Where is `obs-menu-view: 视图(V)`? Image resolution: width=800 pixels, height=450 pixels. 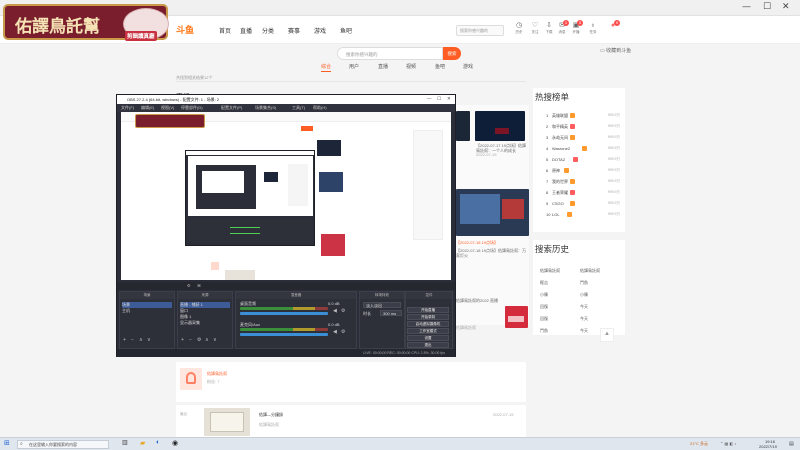 obs-menu-view: 视图(V) is located at coordinates (167, 108).